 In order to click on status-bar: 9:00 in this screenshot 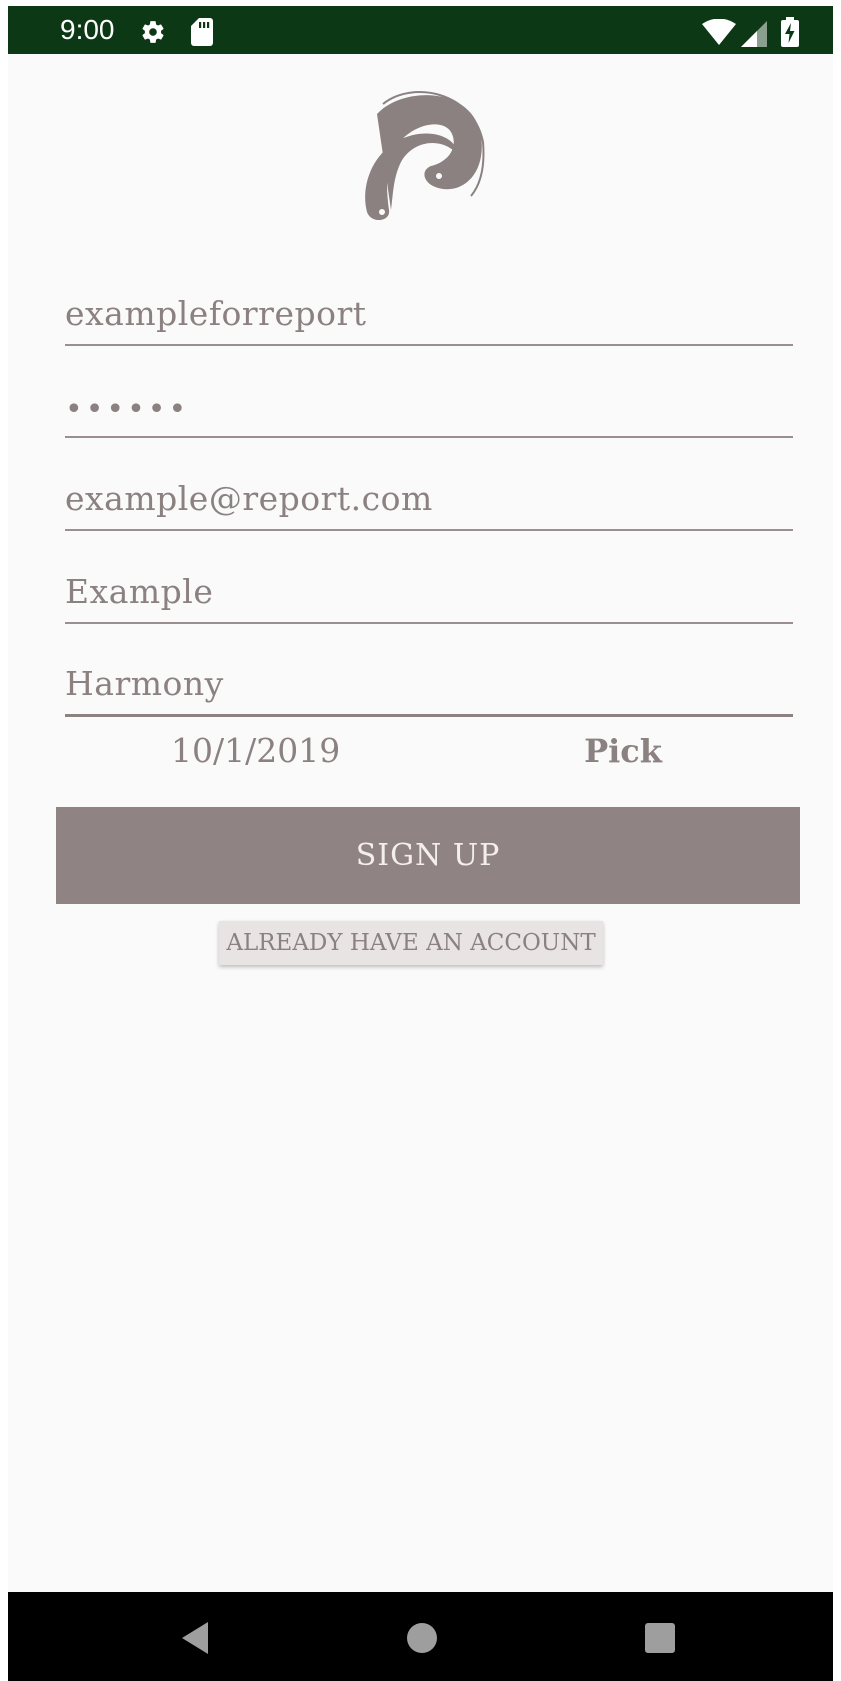, I will do `click(420, 30)`.